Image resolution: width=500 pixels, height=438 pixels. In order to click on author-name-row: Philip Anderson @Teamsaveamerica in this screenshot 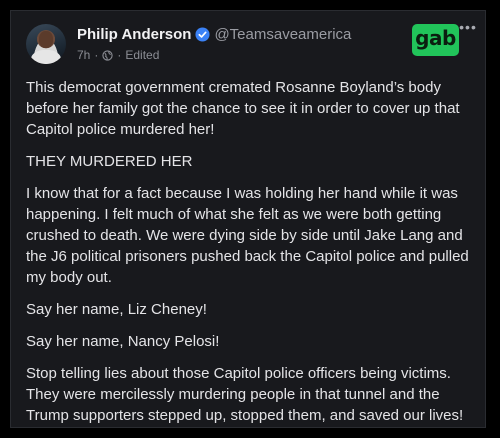, I will do `click(214, 34)`.